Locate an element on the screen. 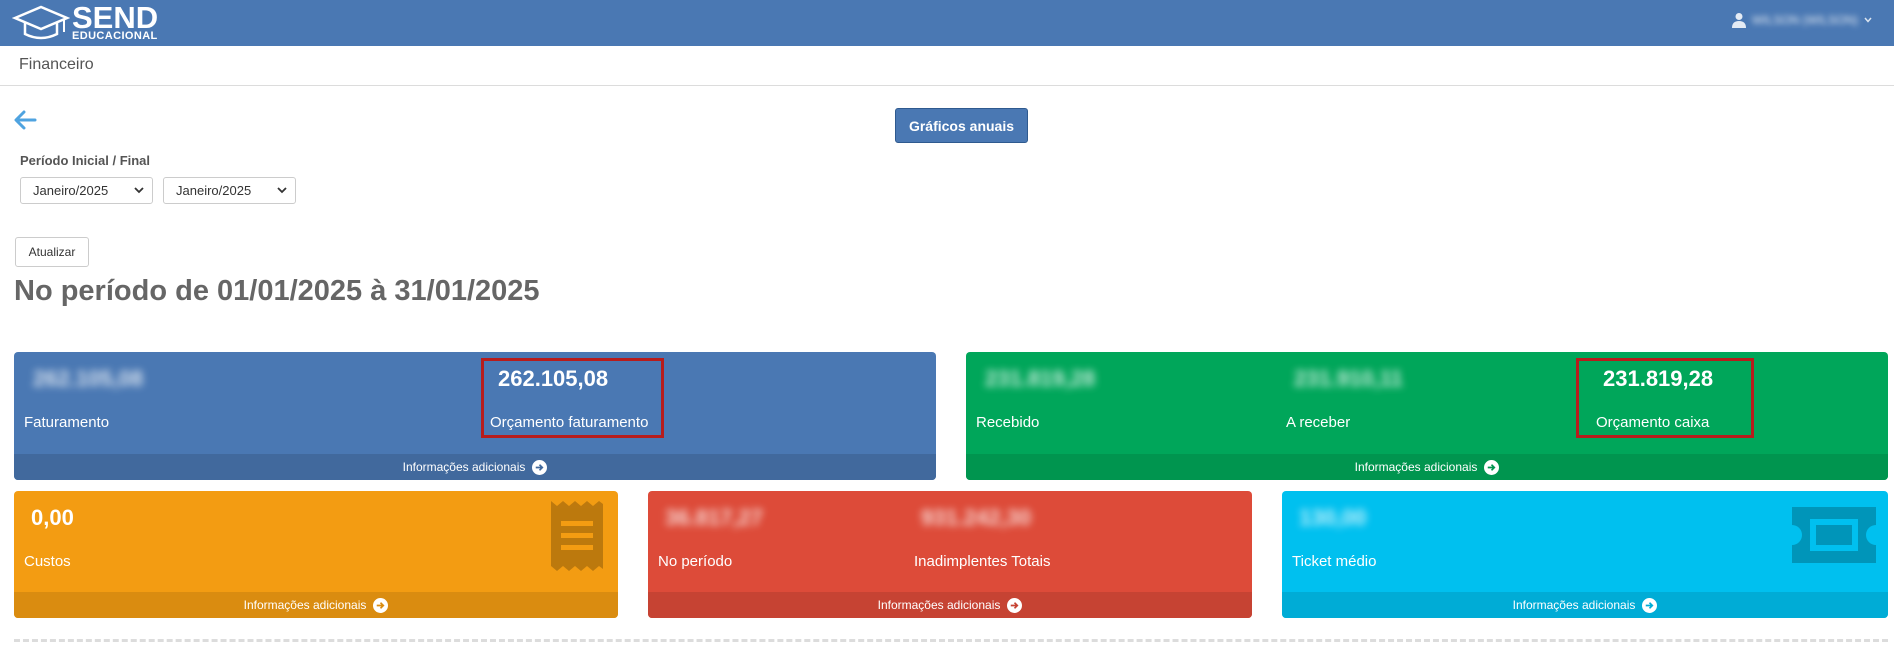  page-title: No período de 01/01/2025 à 31/01/2025 is located at coordinates (277, 291).